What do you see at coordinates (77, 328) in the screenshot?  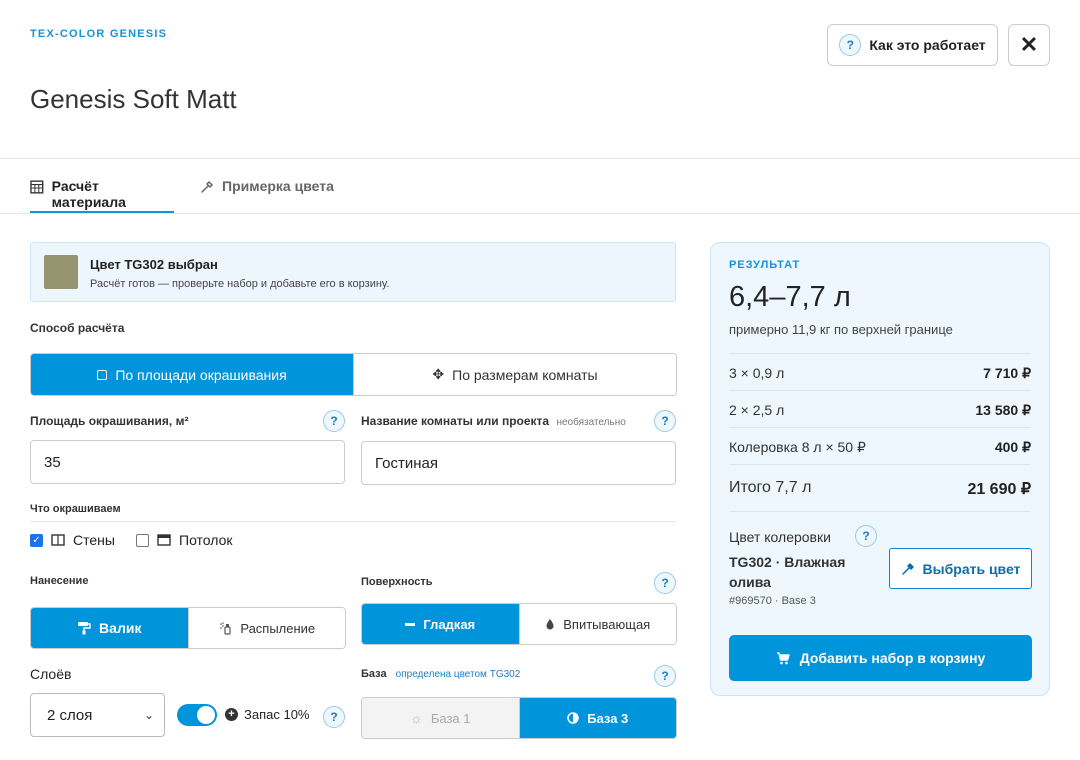 I see `calc-method-label: Способ расчёта` at bounding box center [77, 328].